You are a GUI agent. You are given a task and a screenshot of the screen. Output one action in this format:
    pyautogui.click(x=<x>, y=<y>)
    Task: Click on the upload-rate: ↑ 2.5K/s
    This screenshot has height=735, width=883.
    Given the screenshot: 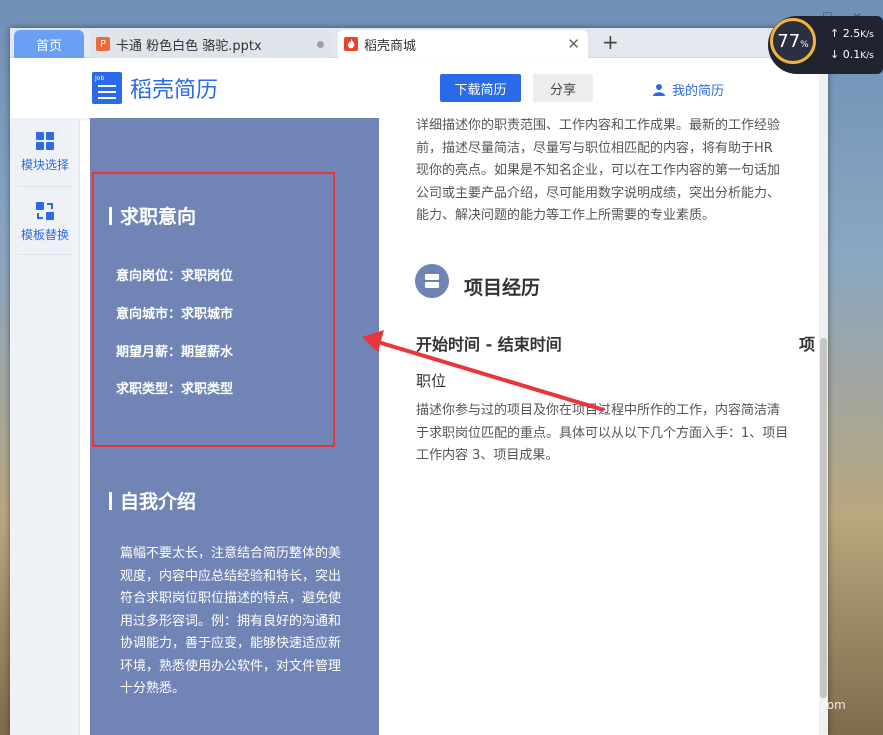 What is the action you would take?
    pyautogui.click(x=852, y=33)
    